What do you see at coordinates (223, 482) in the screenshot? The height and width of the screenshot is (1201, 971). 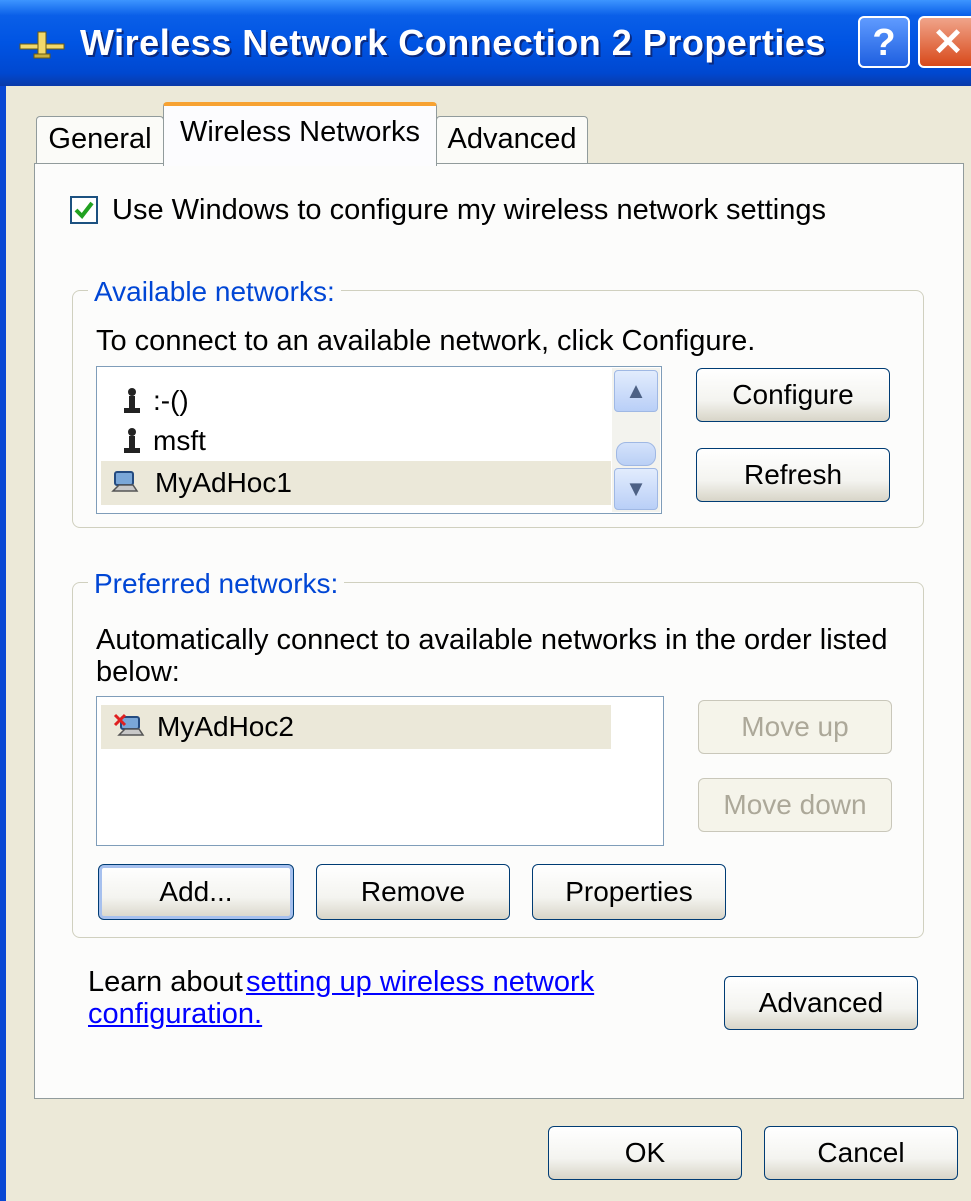 I see `available-network-name: MyAdHoc1` at bounding box center [223, 482].